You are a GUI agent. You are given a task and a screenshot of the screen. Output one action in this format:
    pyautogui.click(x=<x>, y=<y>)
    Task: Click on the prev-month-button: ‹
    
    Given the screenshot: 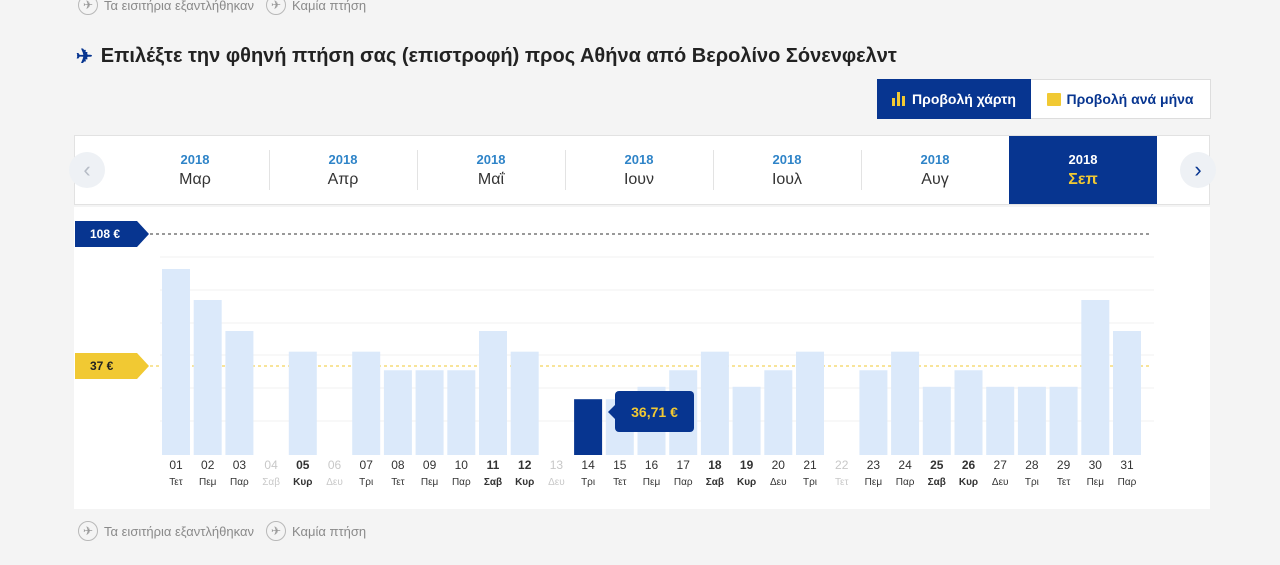 What is the action you would take?
    pyautogui.click(x=87, y=170)
    